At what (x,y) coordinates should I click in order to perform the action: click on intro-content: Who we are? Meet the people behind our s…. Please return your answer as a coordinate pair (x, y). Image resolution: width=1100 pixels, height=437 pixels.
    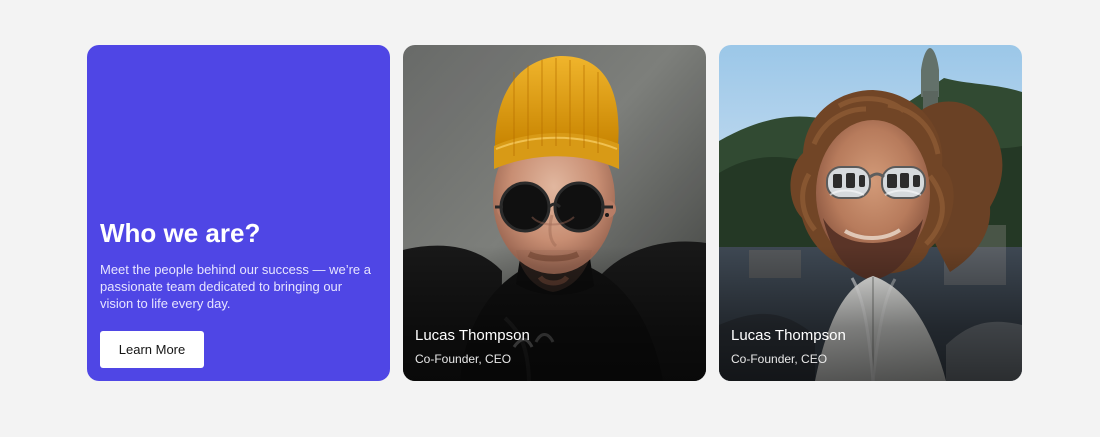
    Looking at the image, I should click on (238, 292).